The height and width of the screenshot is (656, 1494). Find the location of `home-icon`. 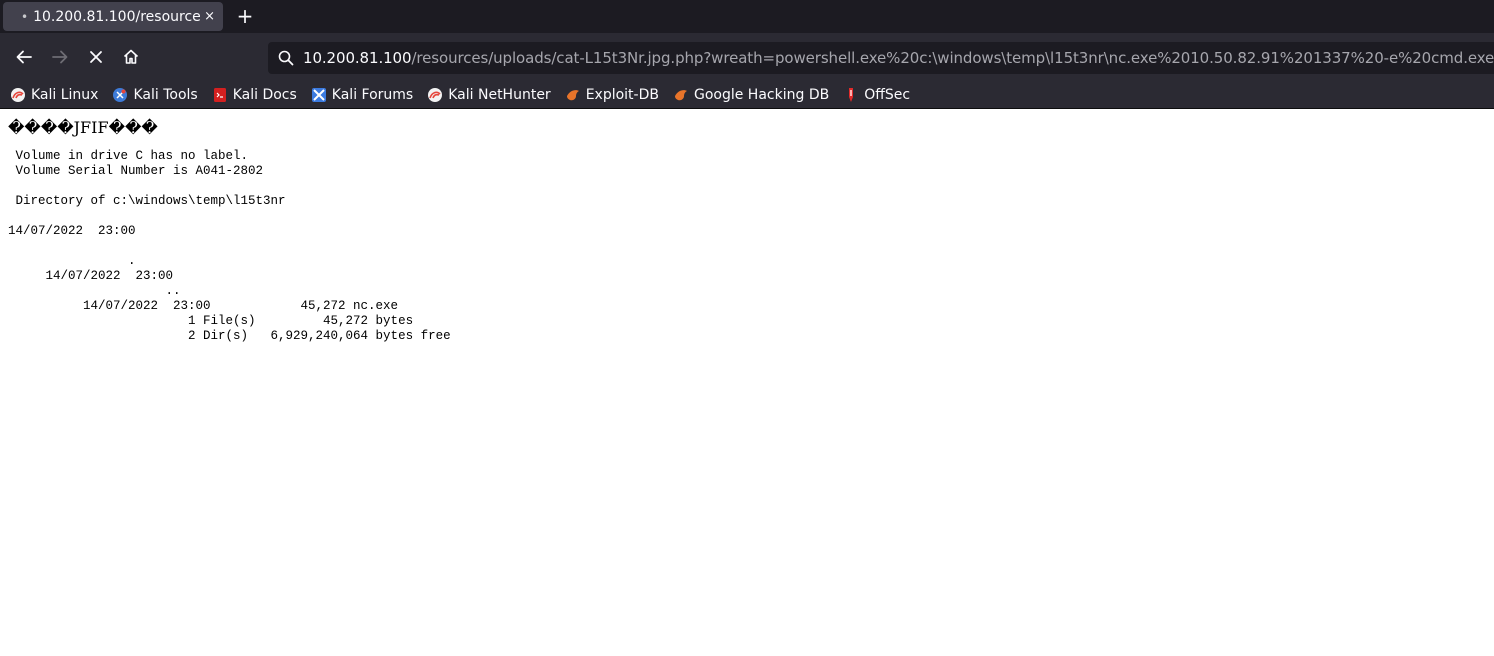

home-icon is located at coordinates (131, 56).